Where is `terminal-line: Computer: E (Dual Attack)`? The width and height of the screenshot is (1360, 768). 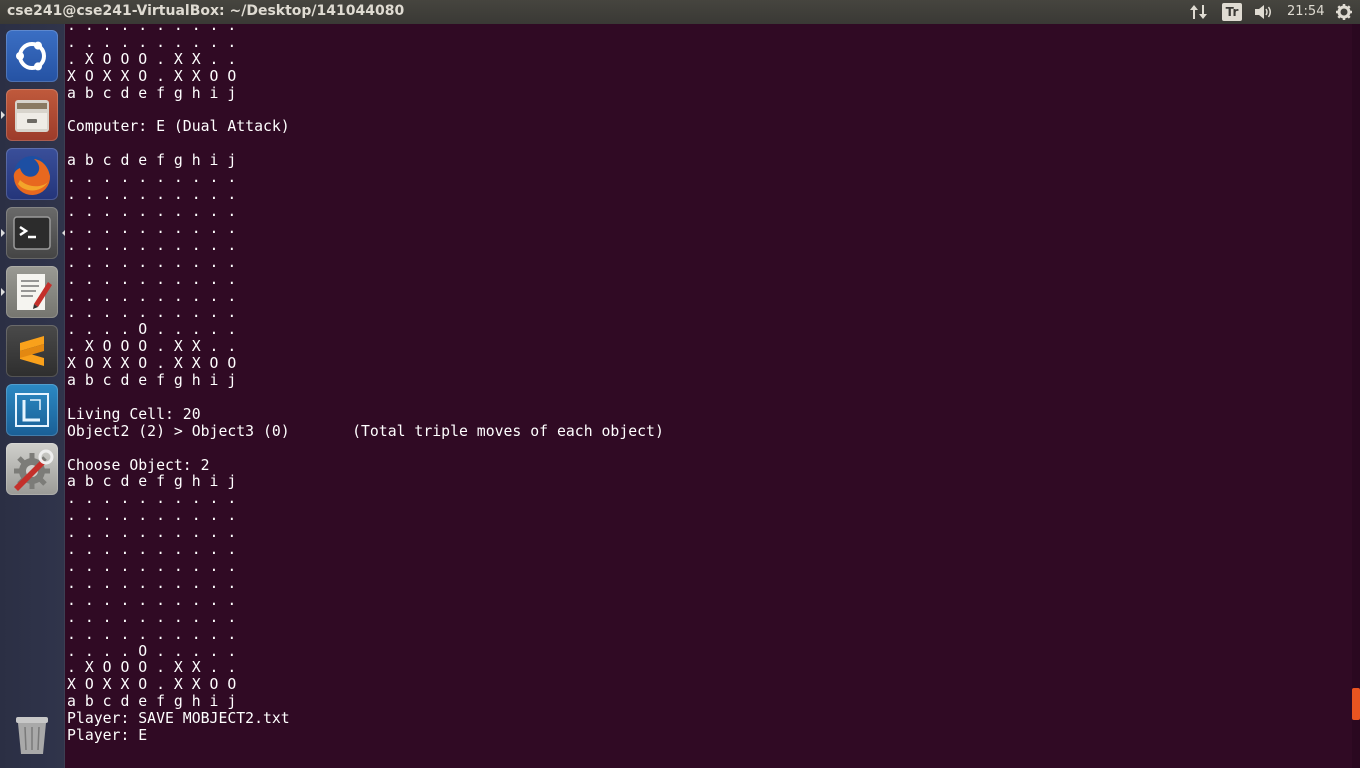 terminal-line: Computer: E (Dual Attack) is located at coordinates (178, 127).